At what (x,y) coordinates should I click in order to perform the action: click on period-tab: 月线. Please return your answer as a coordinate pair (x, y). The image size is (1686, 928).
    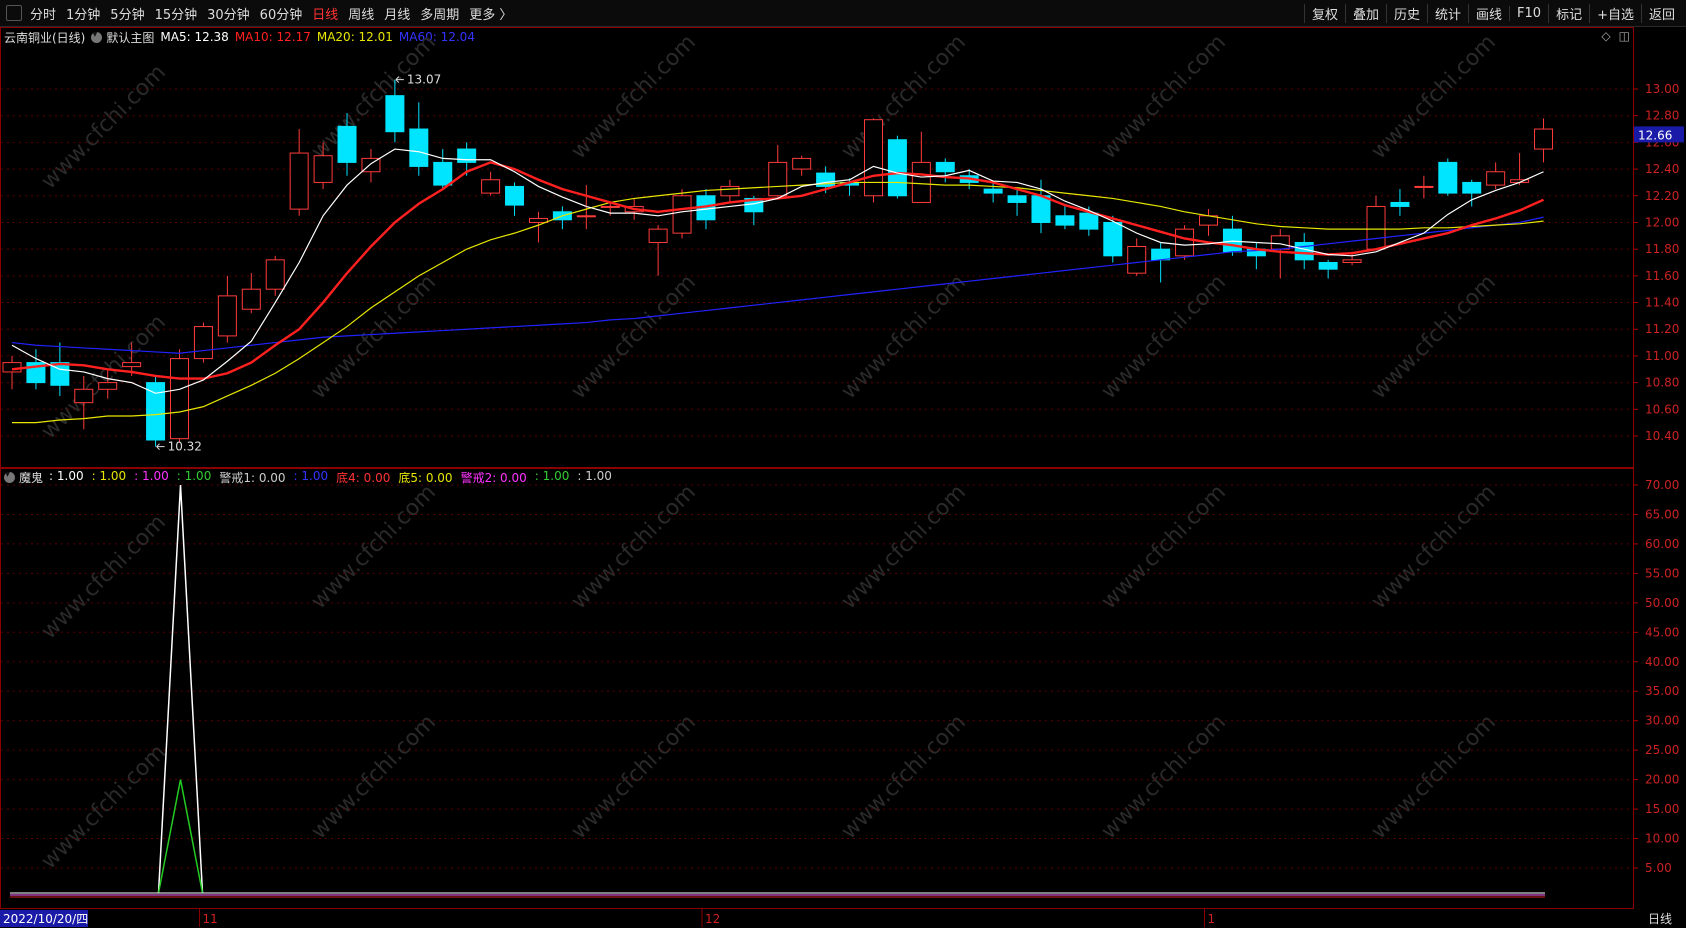
    Looking at the image, I should click on (397, 13).